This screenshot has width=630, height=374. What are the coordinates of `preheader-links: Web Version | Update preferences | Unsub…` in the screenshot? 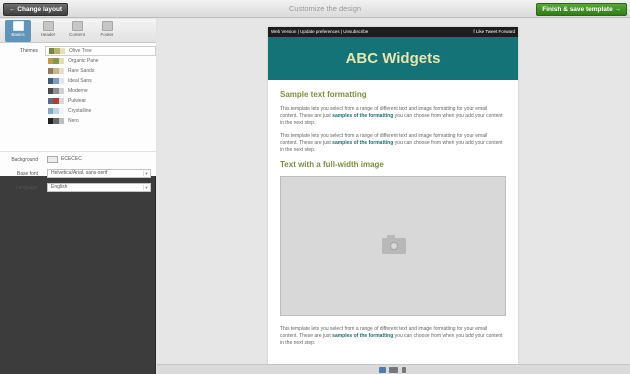 It's located at (319, 31).